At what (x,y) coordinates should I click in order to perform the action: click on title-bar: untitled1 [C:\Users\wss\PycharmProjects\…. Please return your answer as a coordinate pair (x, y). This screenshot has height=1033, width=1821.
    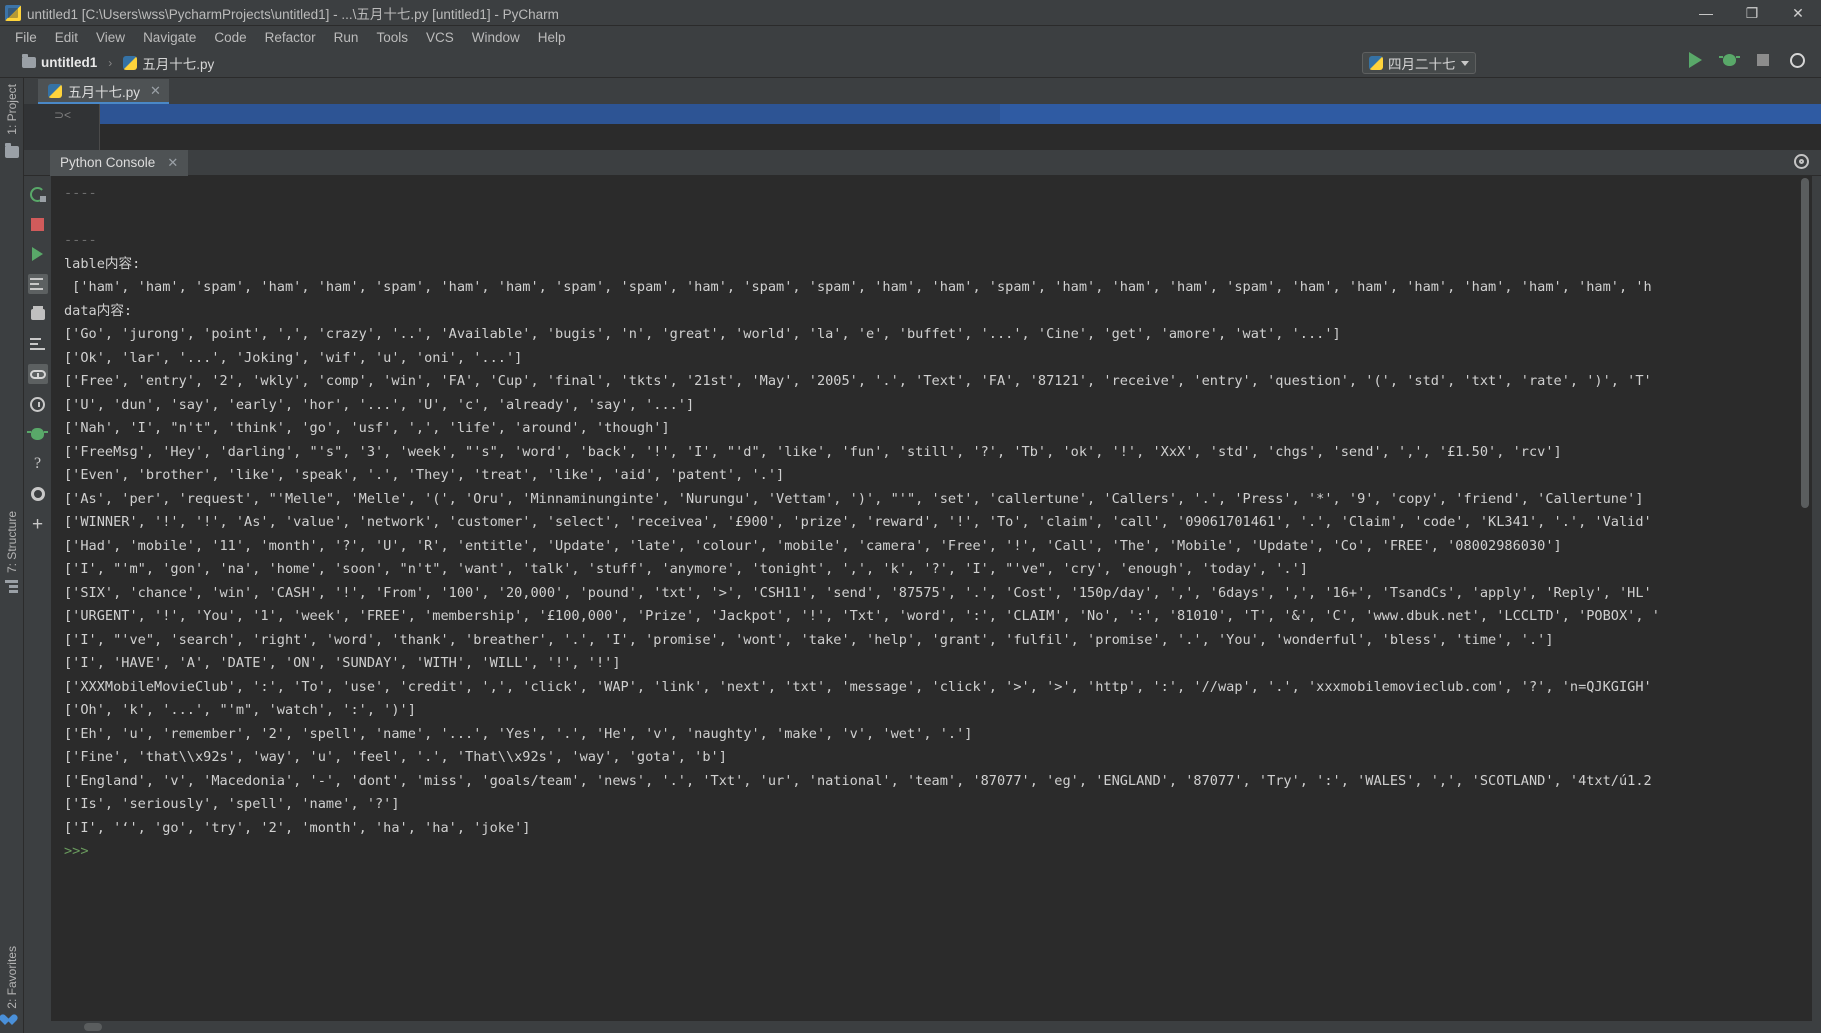
    Looking at the image, I should click on (910, 13).